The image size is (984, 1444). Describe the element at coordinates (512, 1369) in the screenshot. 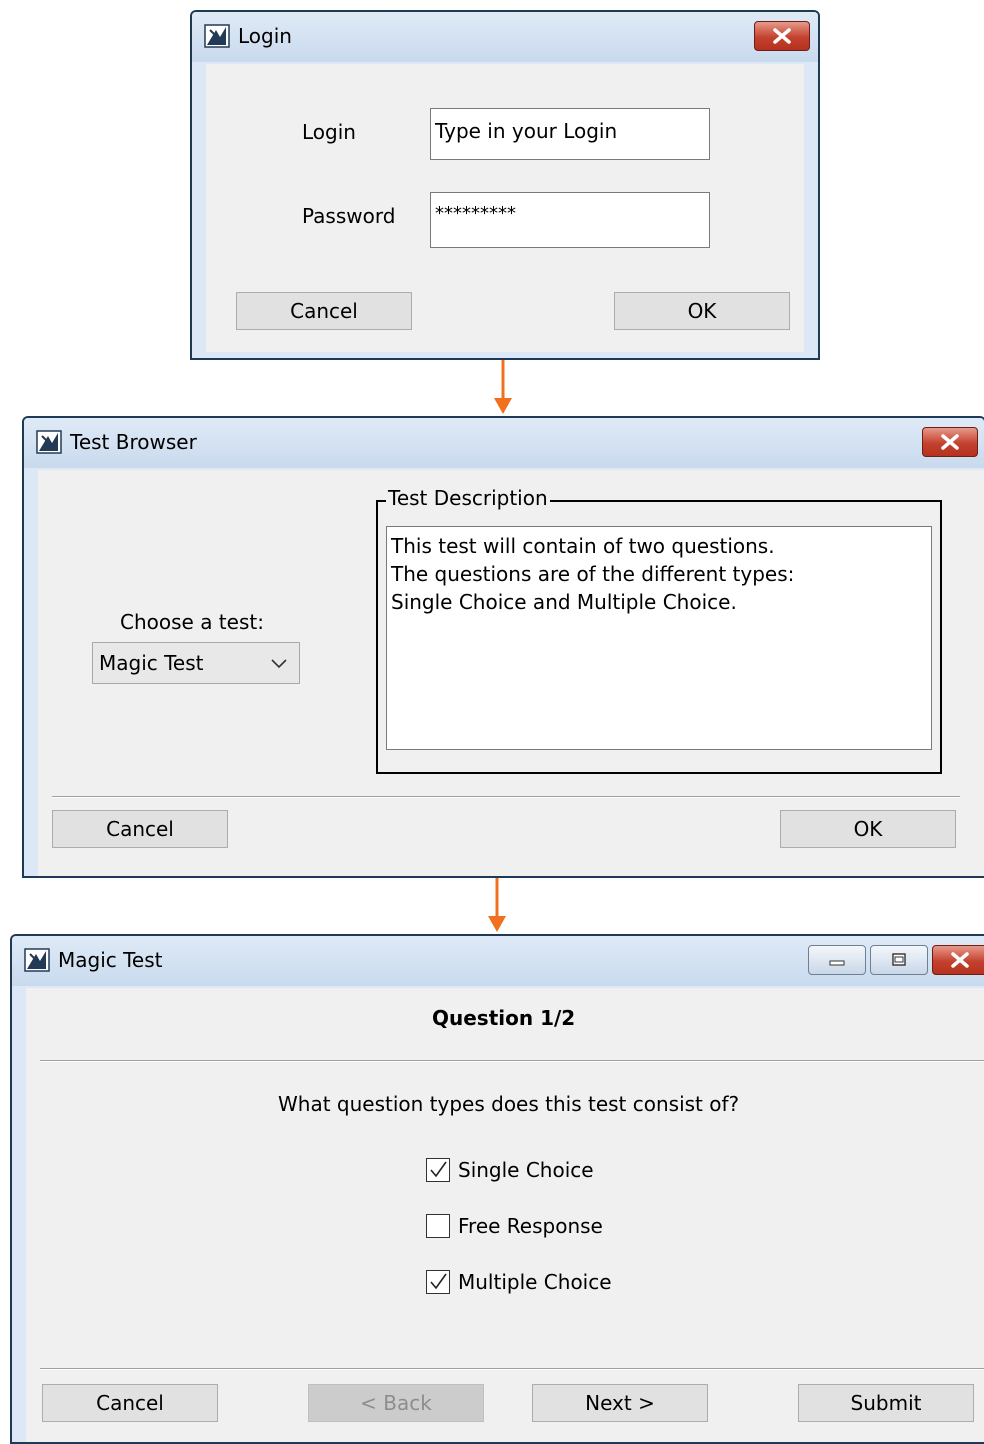

I see `footer-separator` at that location.